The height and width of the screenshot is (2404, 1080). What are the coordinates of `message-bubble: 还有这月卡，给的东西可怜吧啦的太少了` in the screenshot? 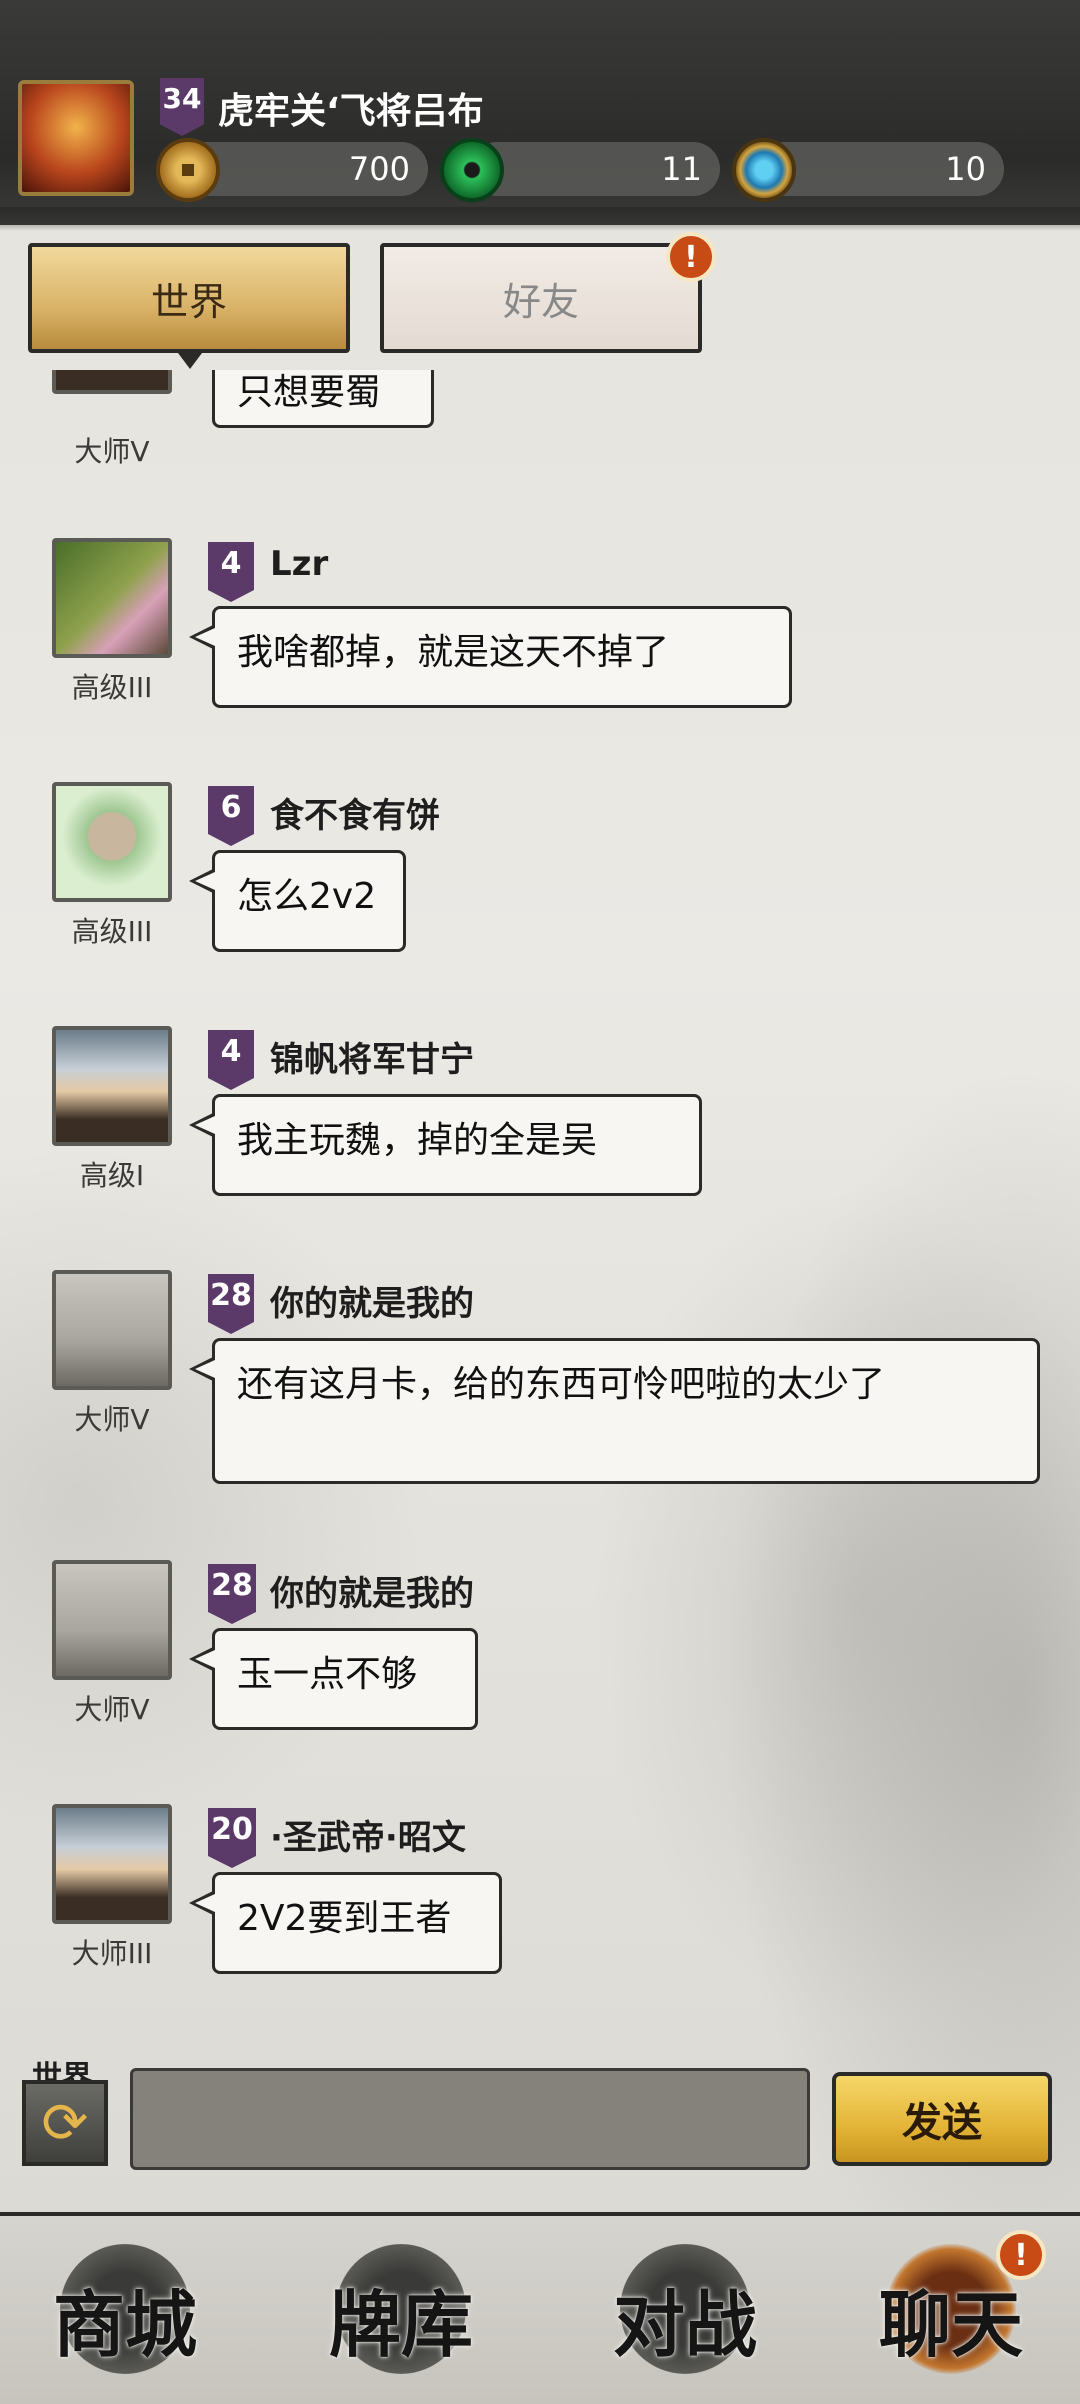 It's located at (614, 1411).